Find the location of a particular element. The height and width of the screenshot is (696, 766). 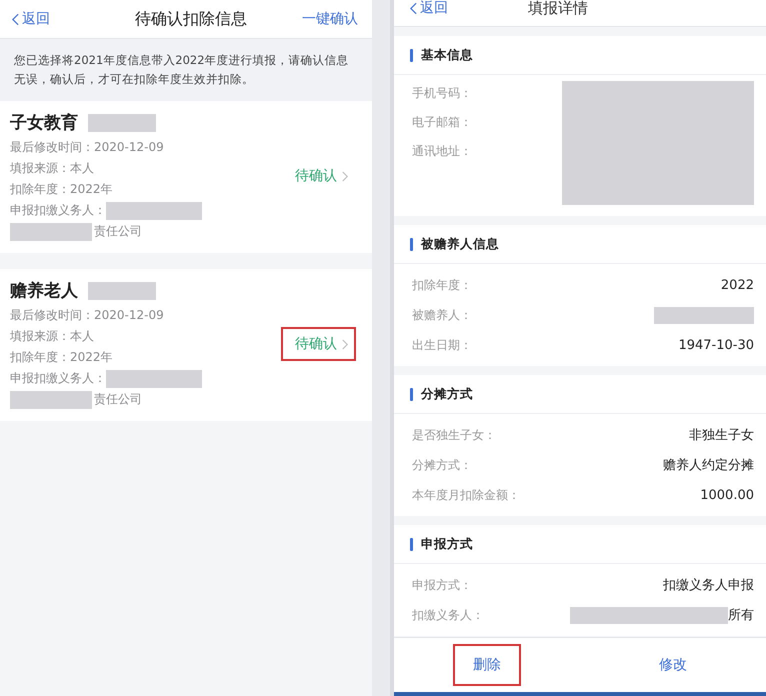

action-button: 修改 is located at coordinates (673, 665).